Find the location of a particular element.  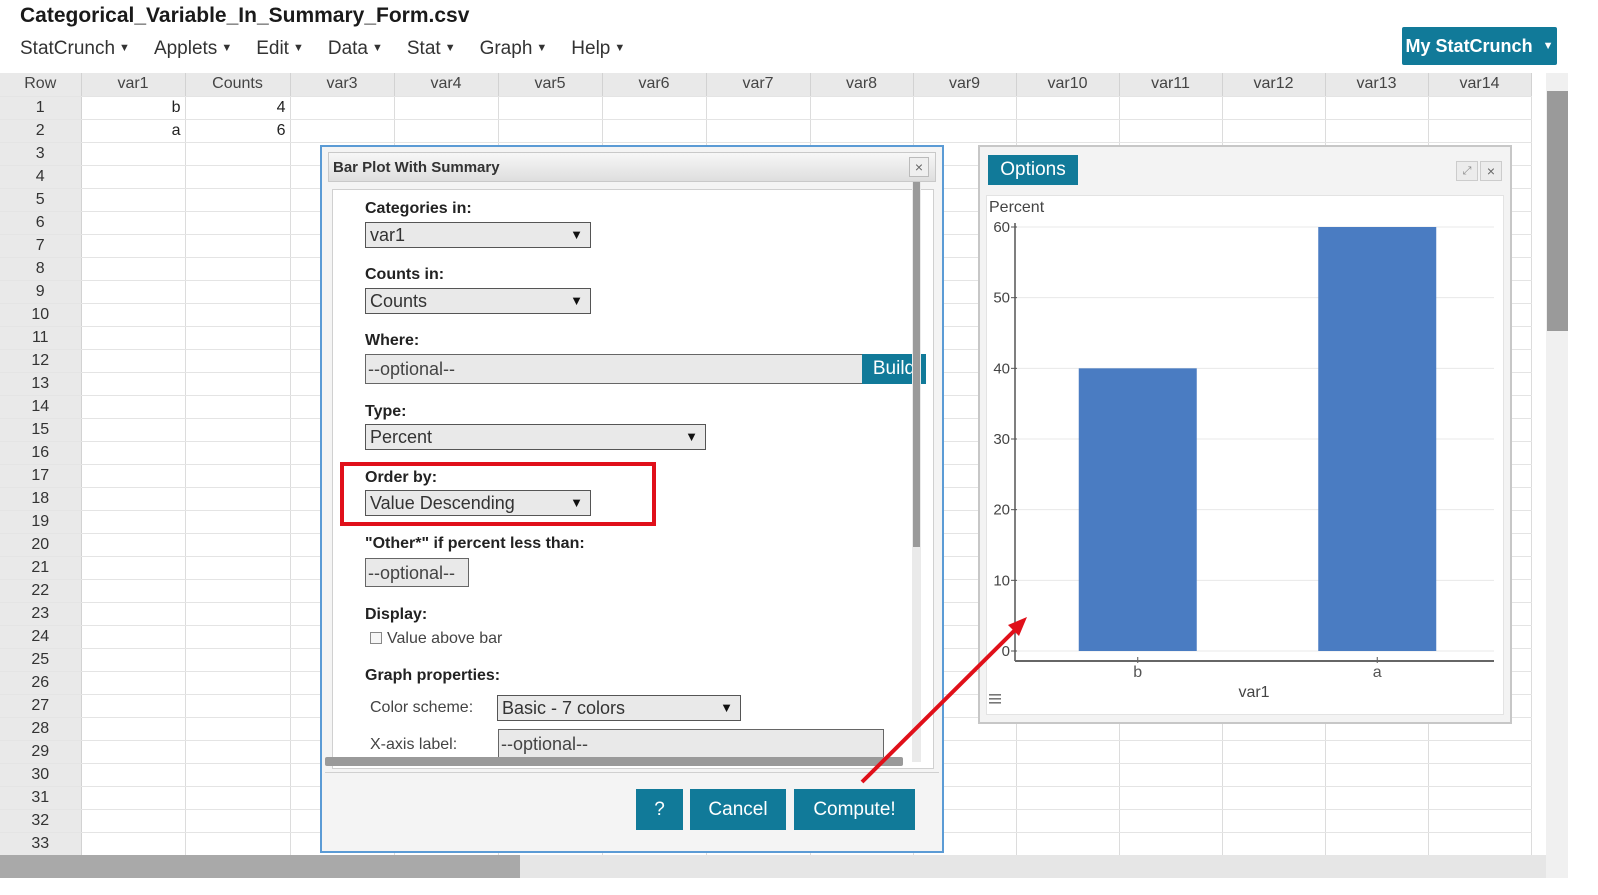

row-number: 31 is located at coordinates (41, 798).